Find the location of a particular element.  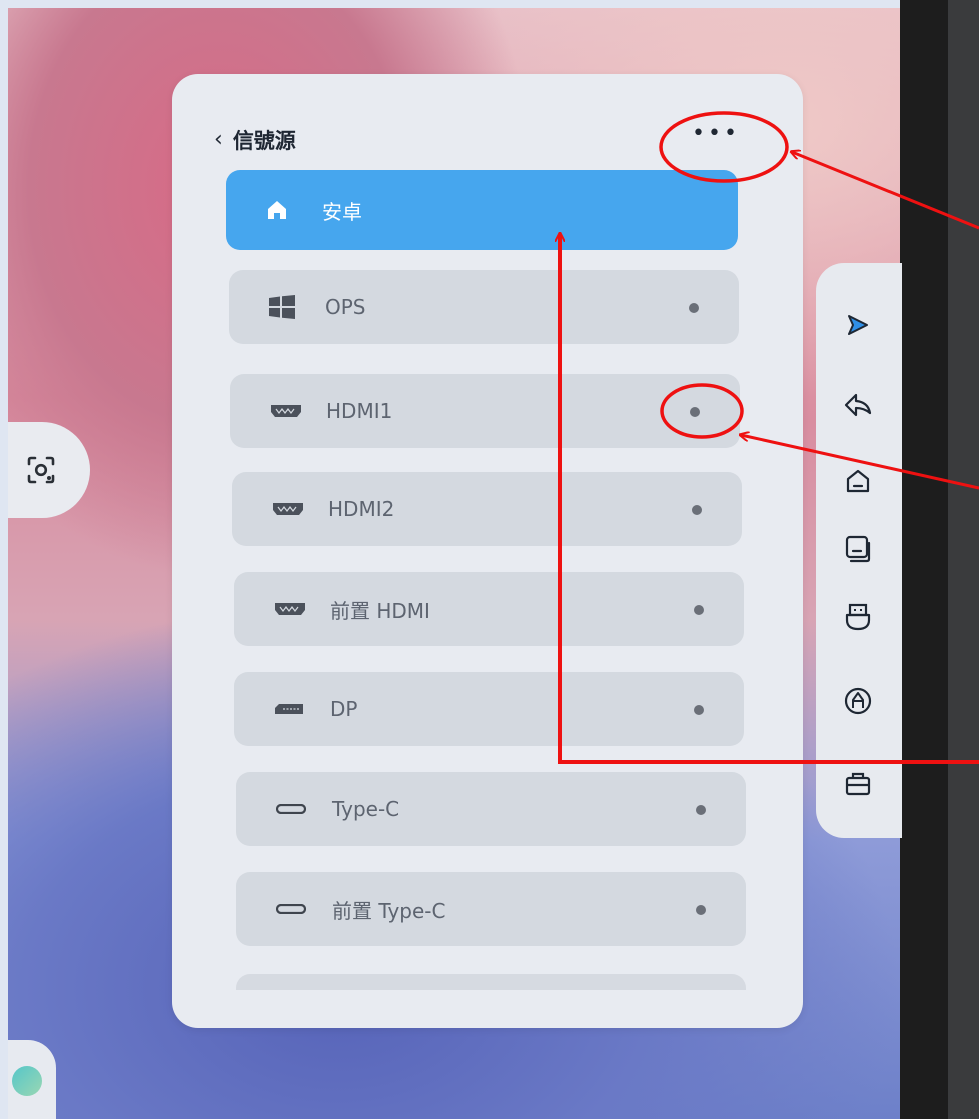

source-label: 前置 Type-C is located at coordinates (389, 910).